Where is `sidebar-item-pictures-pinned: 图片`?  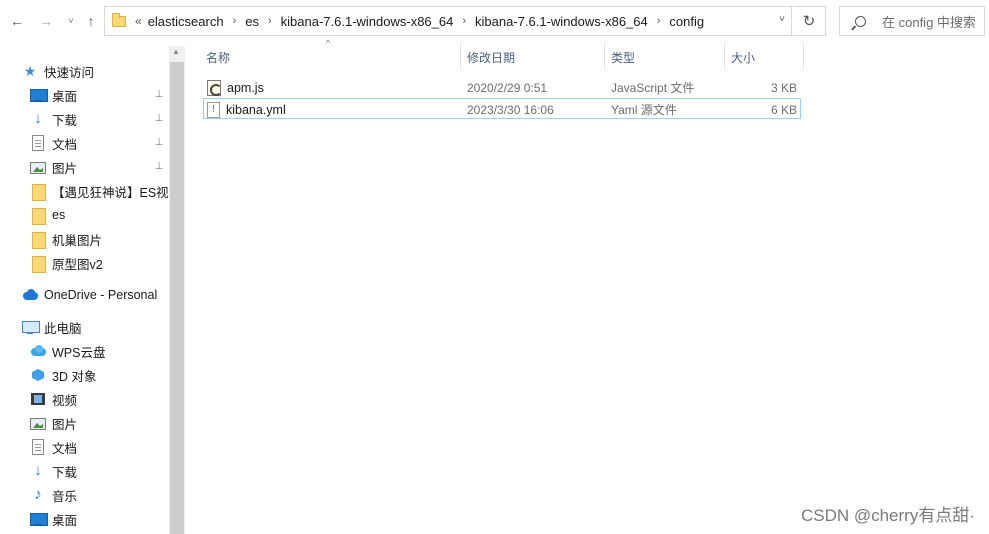
sidebar-item-pictures-pinned: 图片 is located at coordinates (100, 167).